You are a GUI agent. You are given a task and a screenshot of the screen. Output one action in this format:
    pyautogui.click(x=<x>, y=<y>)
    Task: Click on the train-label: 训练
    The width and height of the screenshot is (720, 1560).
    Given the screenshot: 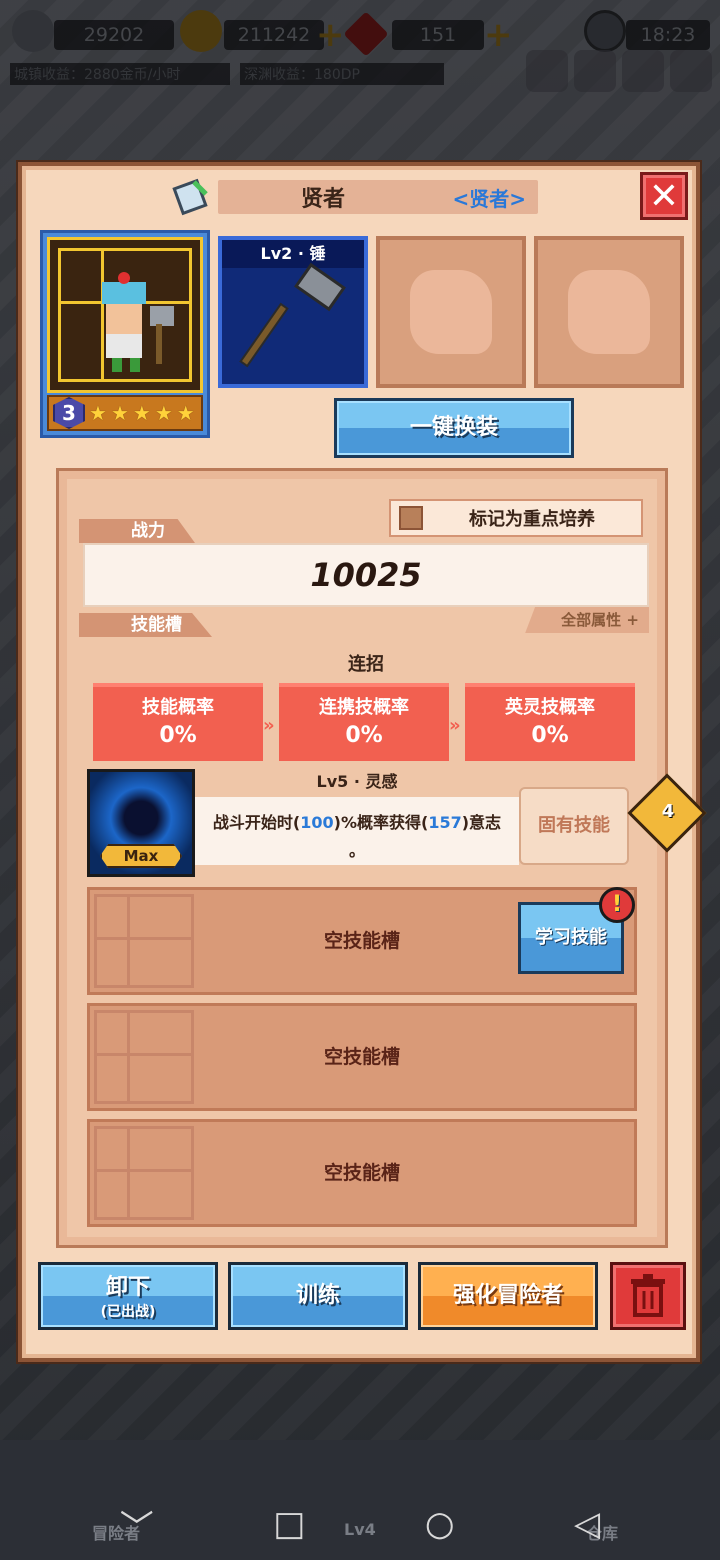 What is the action you would take?
    pyautogui.click(x=317, y=1295)
    